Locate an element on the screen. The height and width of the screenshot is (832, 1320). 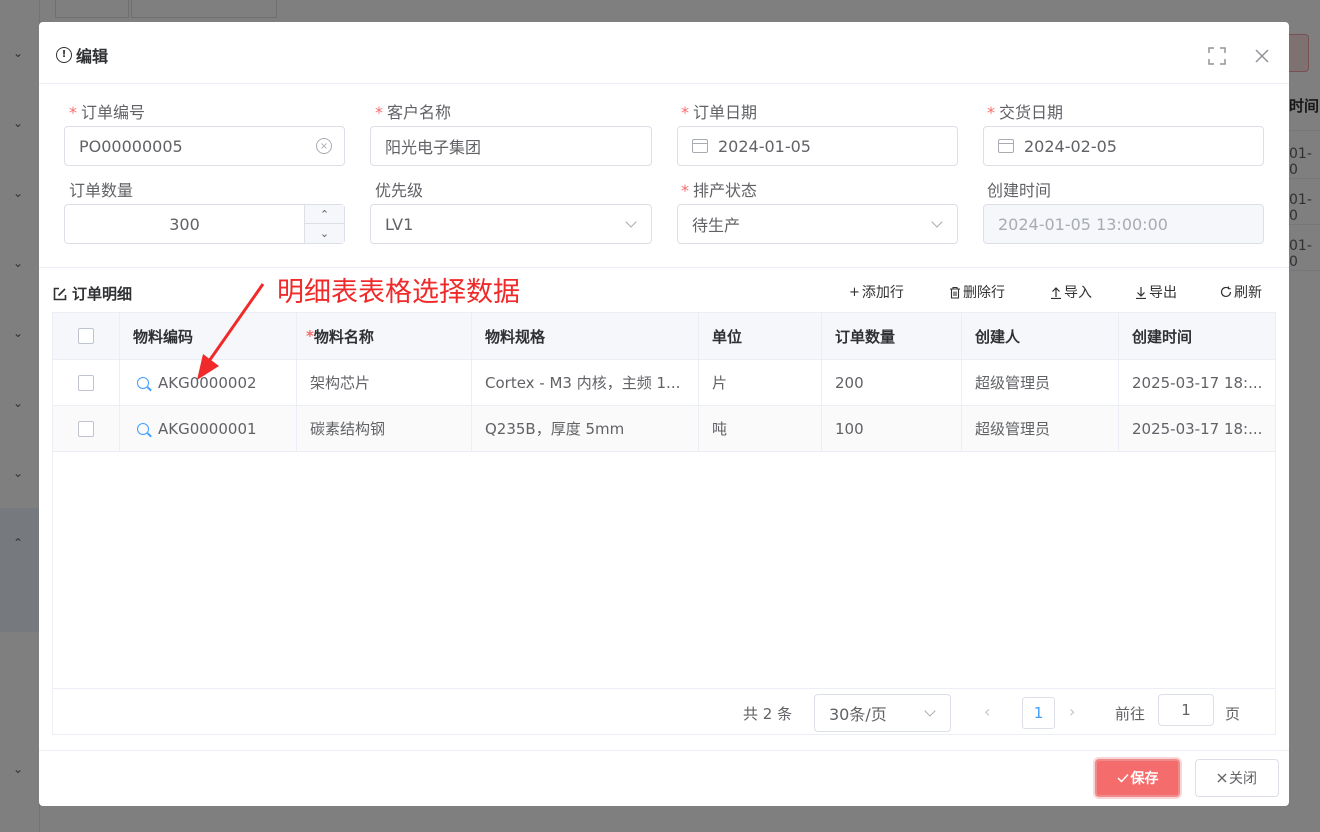
page-size-select: 30条/页 is located at coordinates (882, 713).